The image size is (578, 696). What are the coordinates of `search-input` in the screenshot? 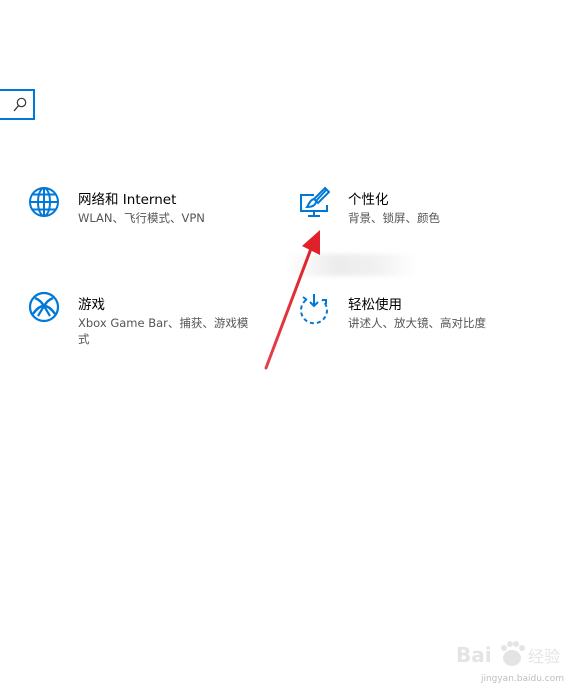 It's located at (17, 104).